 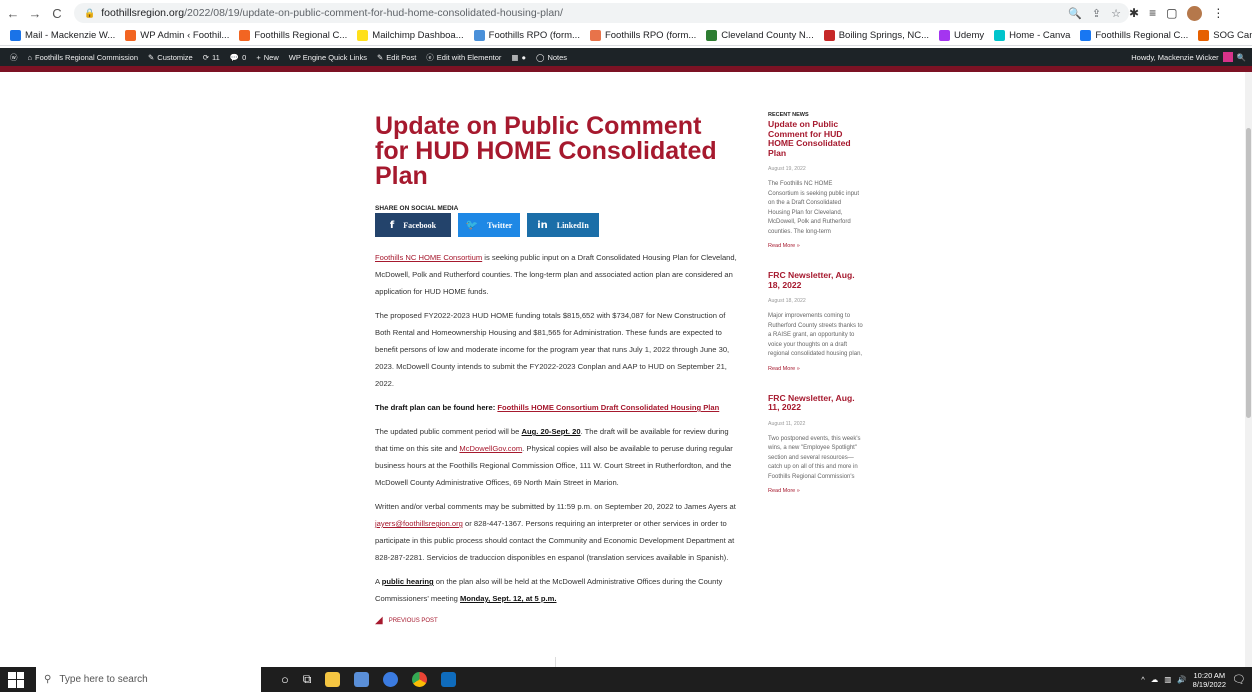 I want to click on notifications-icon: 🗨, so click(x=1239, y=679).